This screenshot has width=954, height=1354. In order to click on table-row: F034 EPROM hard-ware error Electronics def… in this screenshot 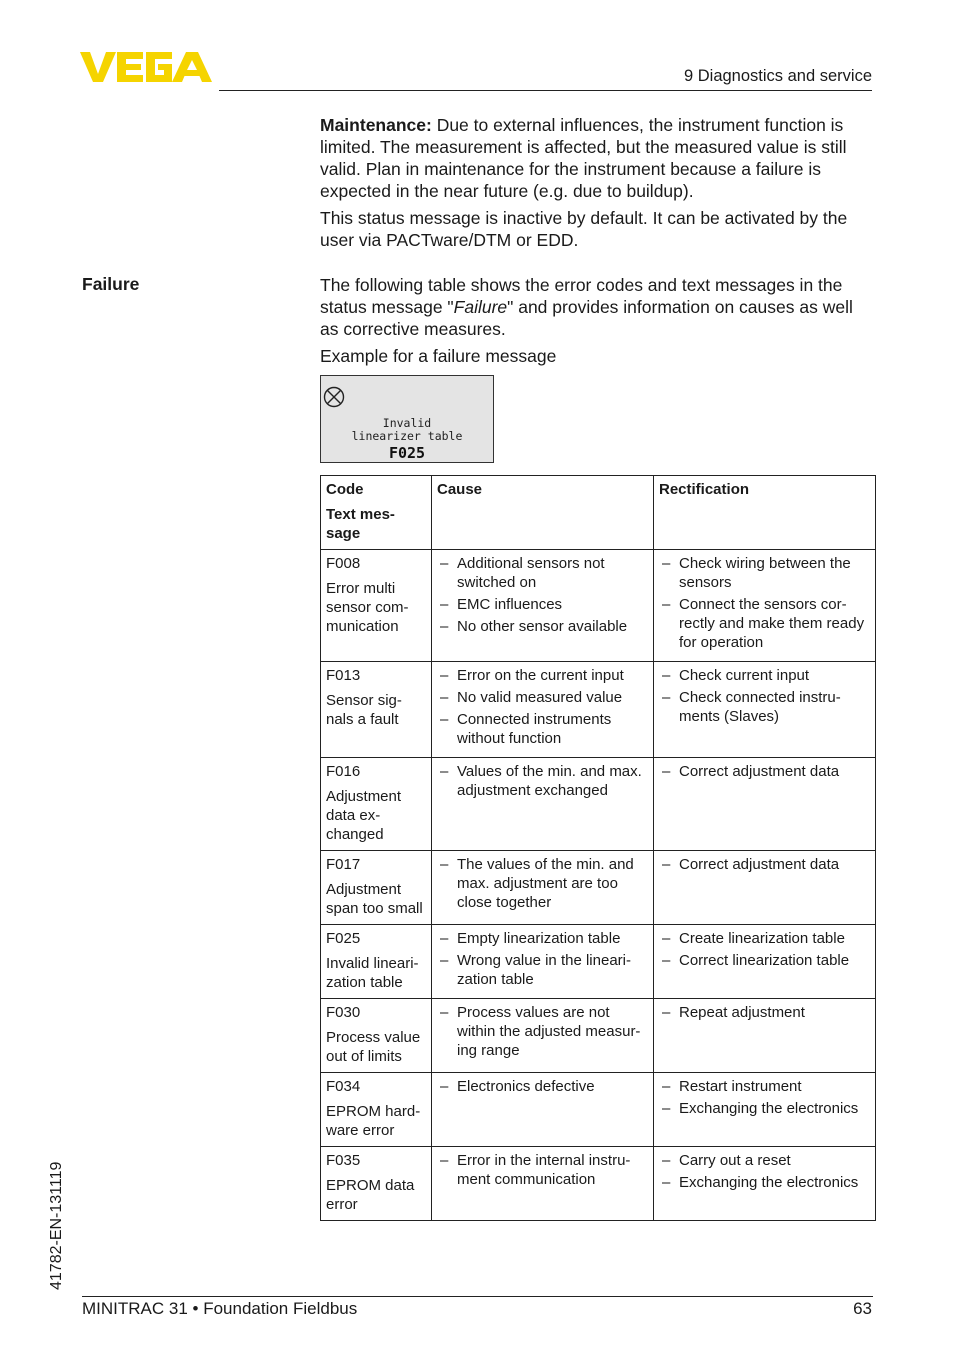, I will do `click(598, 1109)`.